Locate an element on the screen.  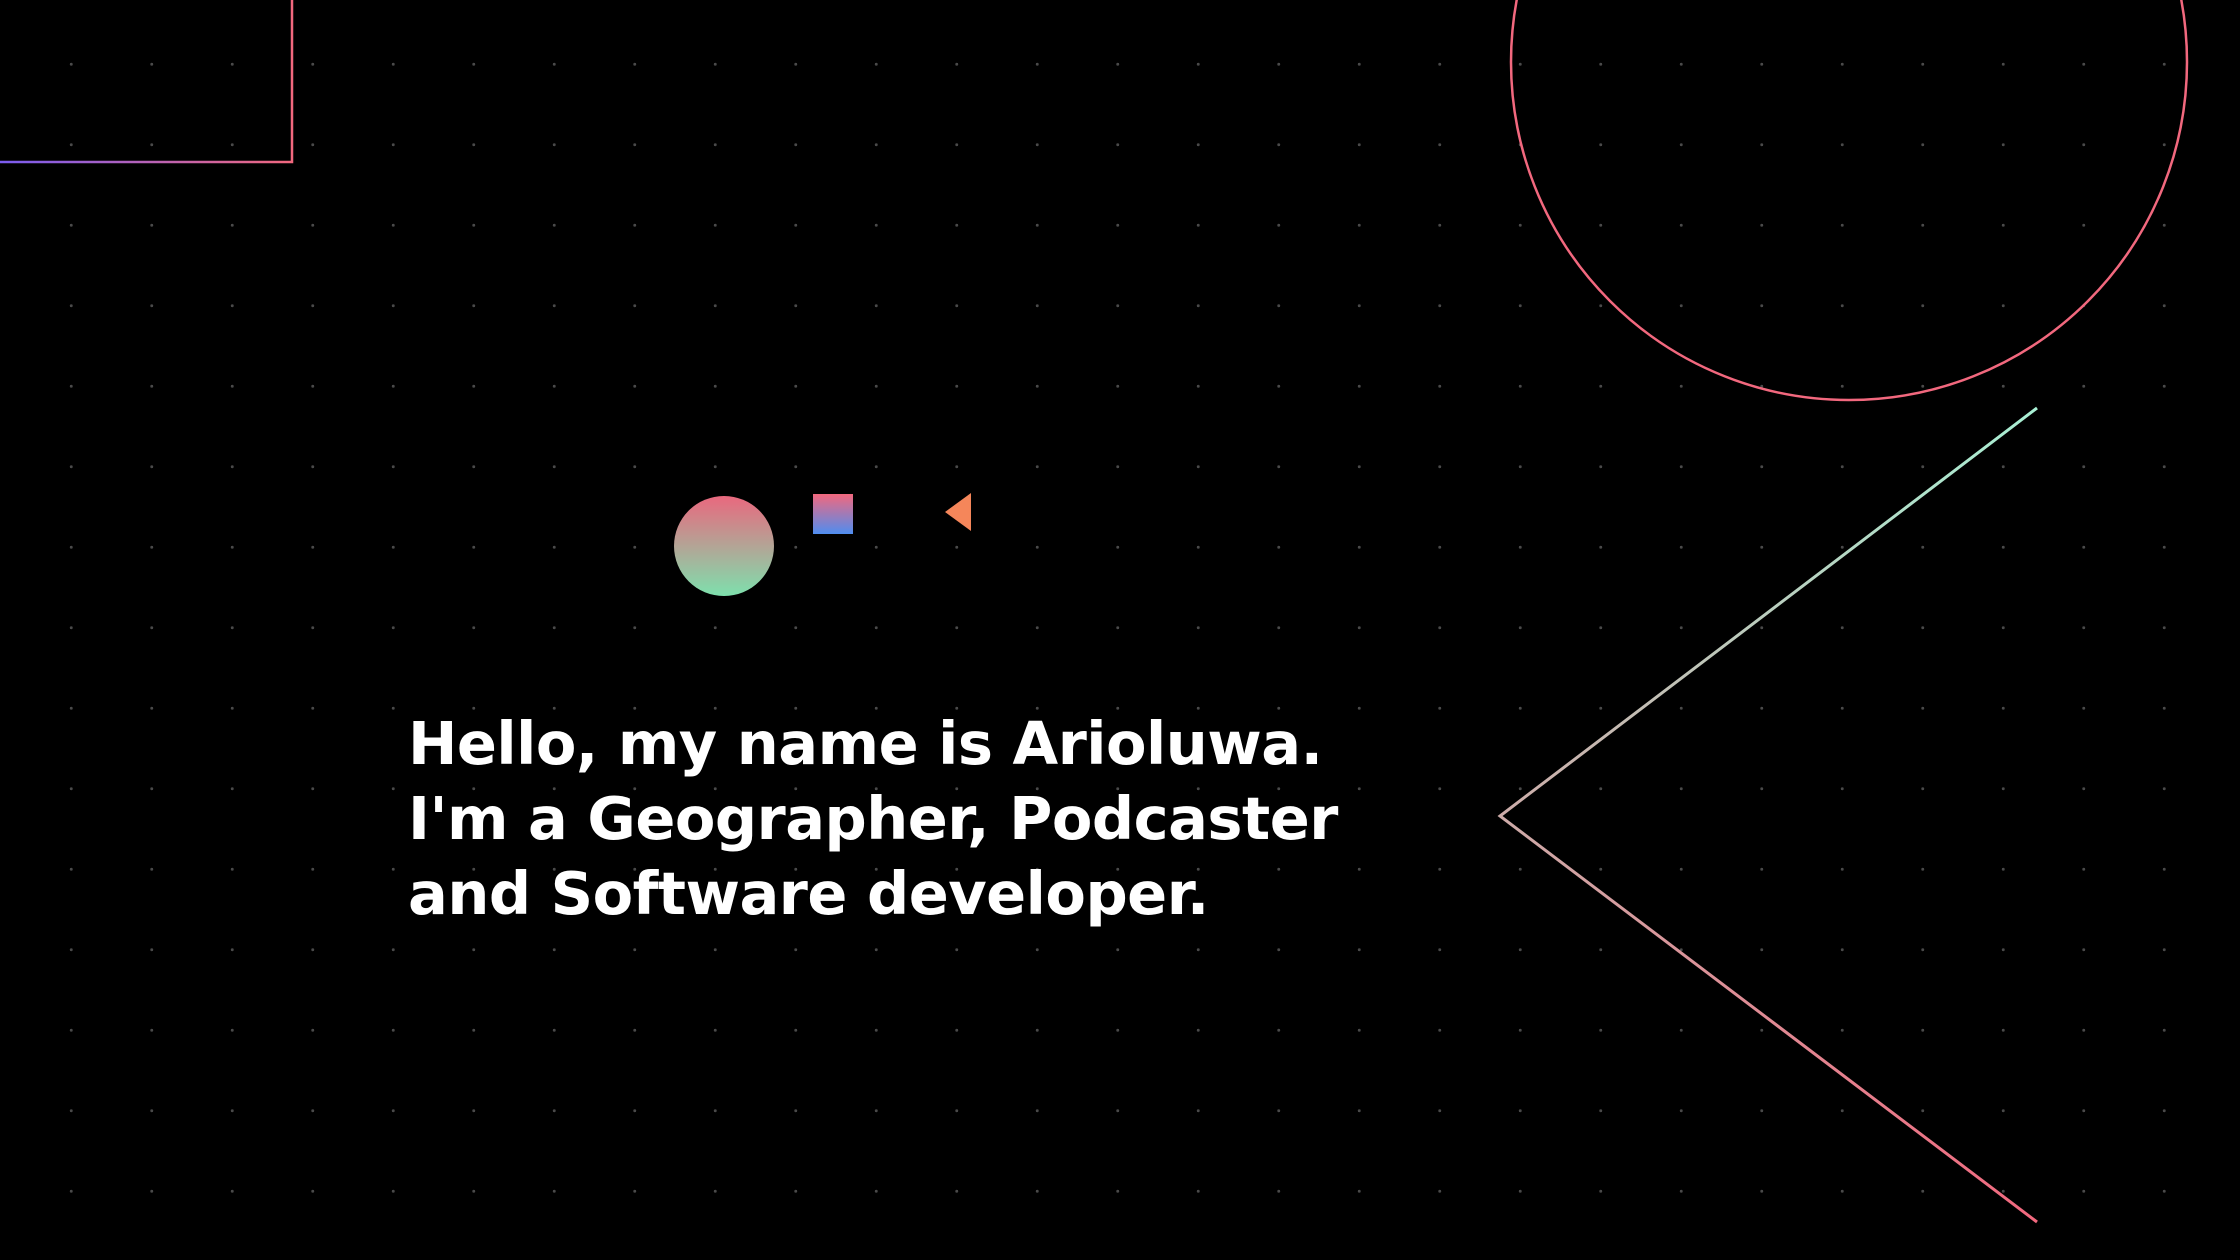
corner-rectangle-outline is located at coordinates (147, 82).